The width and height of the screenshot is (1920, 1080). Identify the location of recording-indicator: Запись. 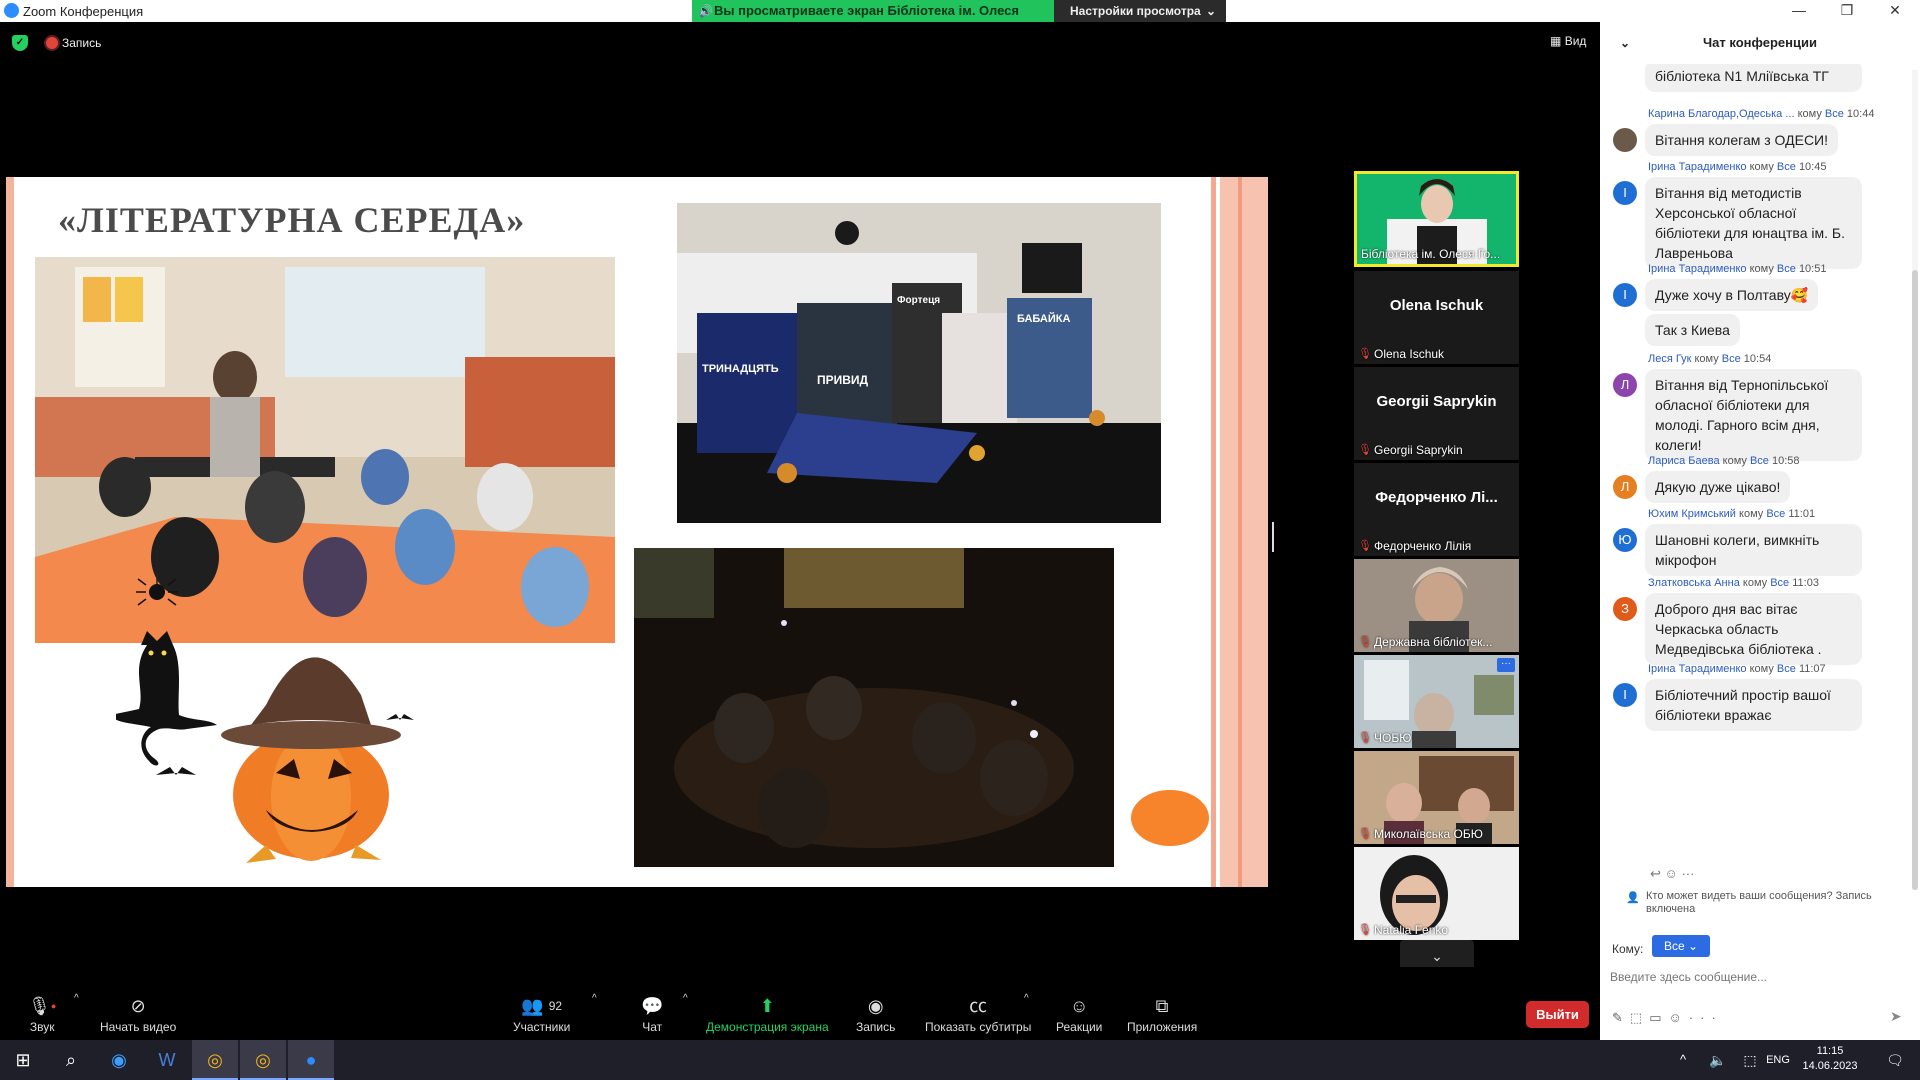
(72, 43).